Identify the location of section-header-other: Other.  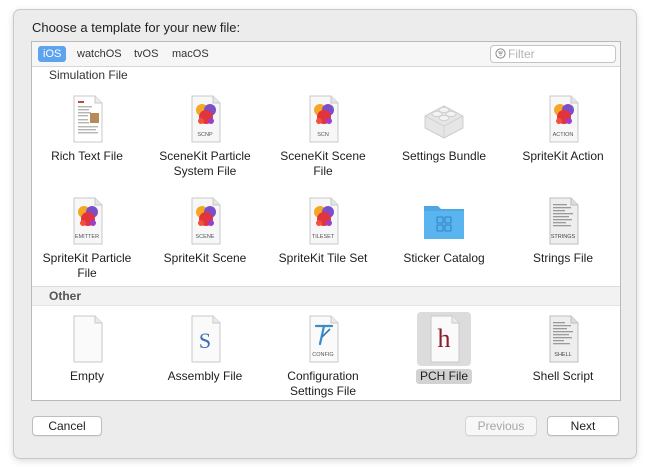
(326, 296).